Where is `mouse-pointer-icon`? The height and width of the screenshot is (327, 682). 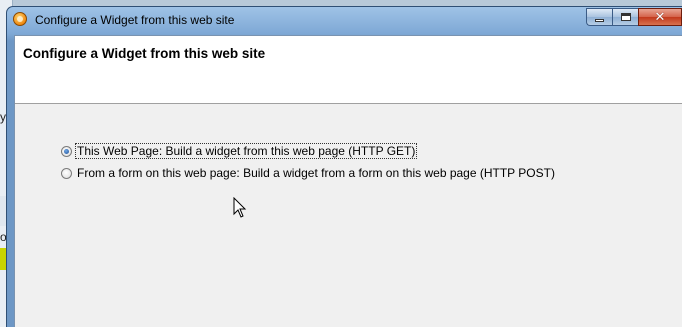 mouse-pointer-icon is located at coordinates (240, 207).